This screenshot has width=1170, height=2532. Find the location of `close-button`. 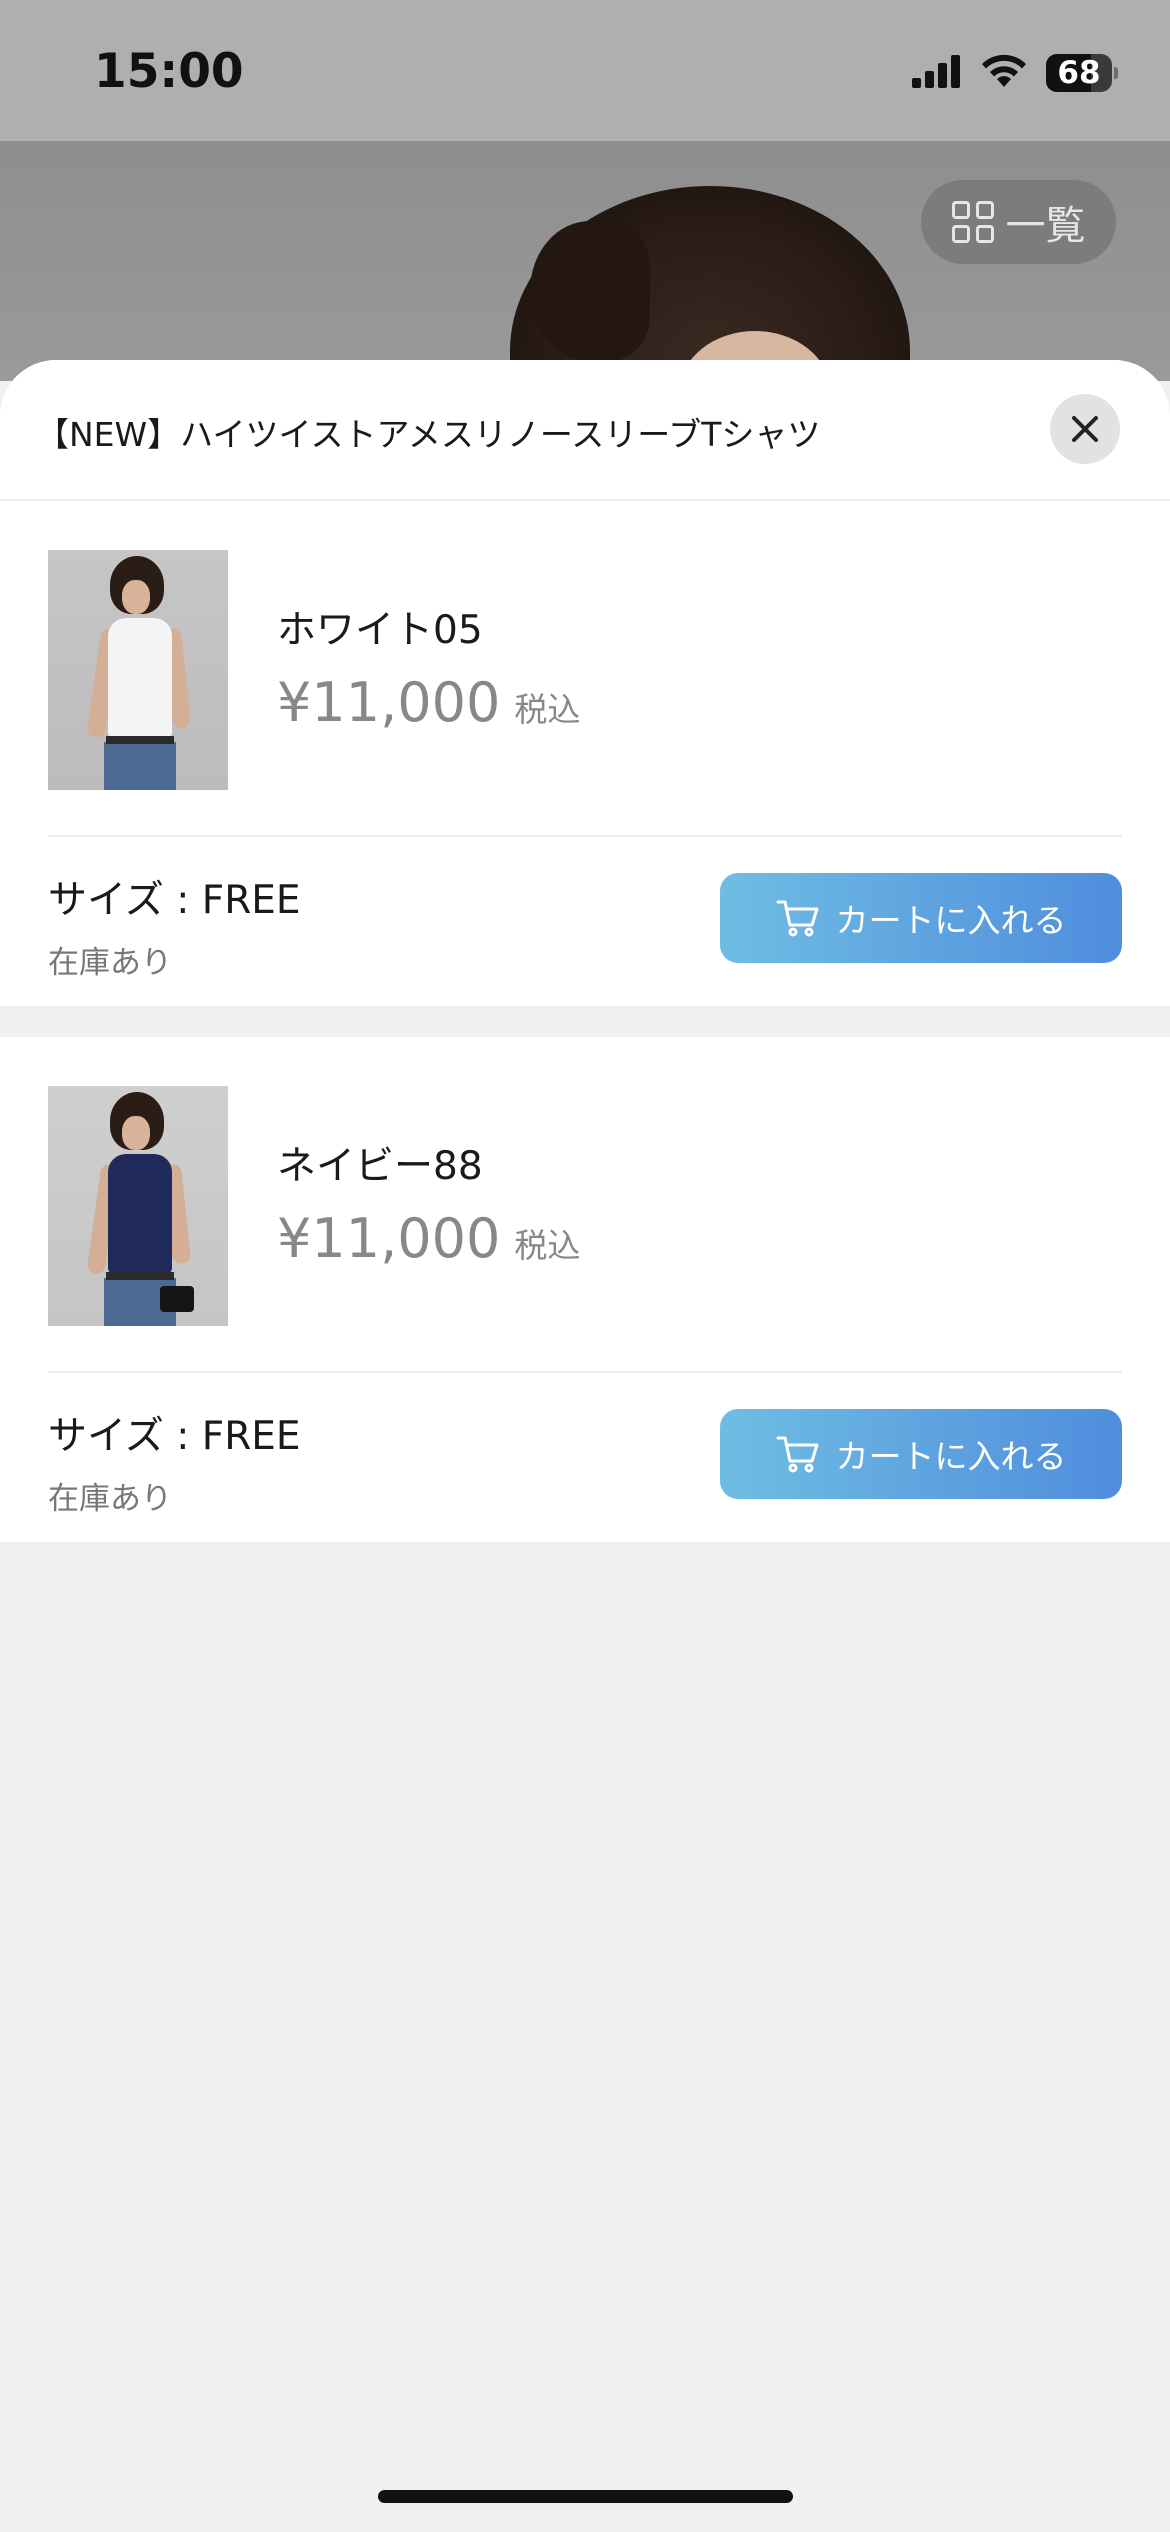

close-button is located at coordinates (1085, 429).